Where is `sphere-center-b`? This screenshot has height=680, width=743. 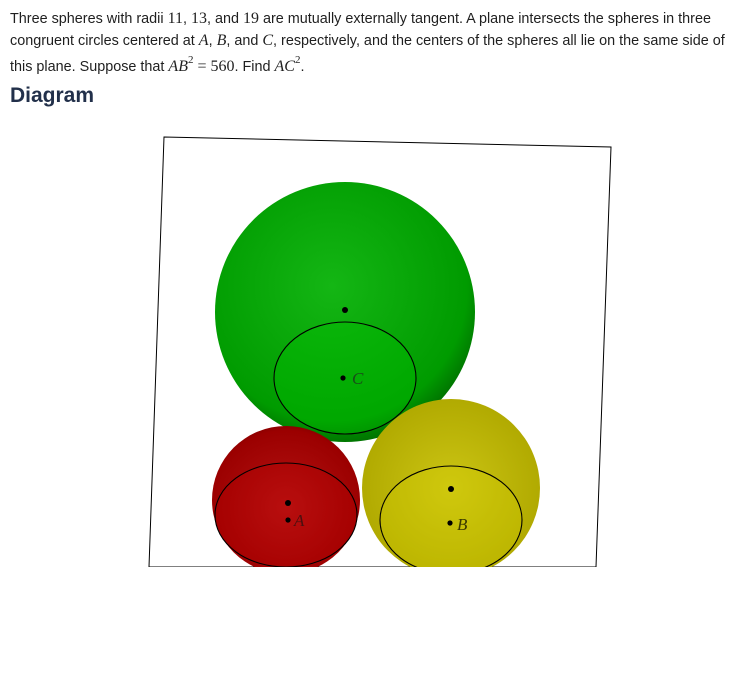
sphere-center-b is located at coordinates (451, 489).